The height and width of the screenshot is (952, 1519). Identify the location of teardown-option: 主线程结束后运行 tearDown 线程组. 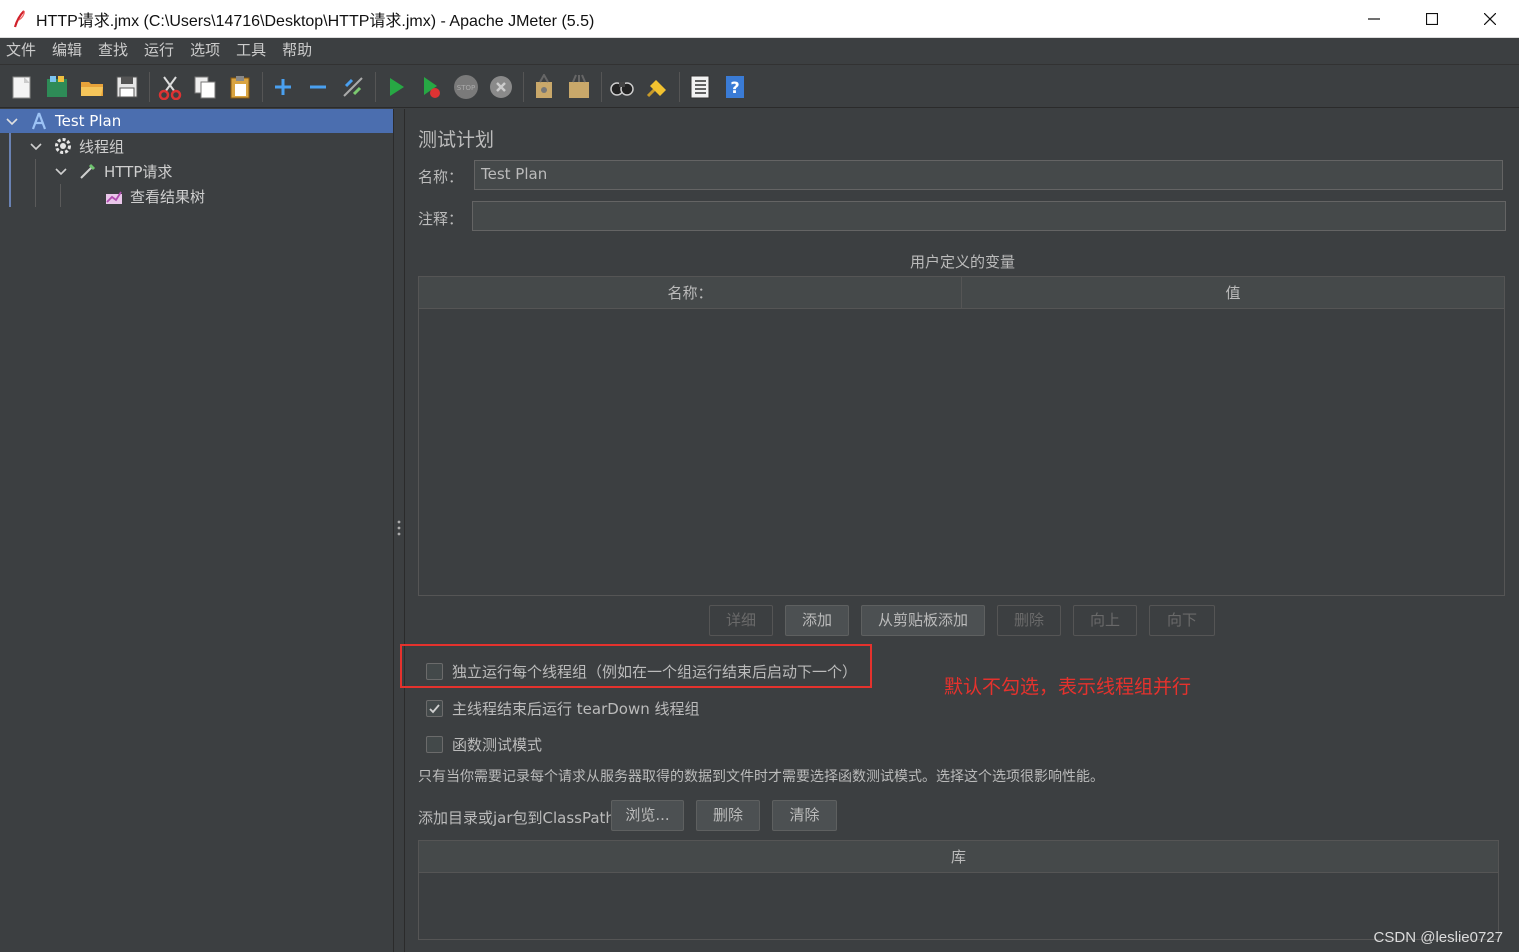
(563, 708).